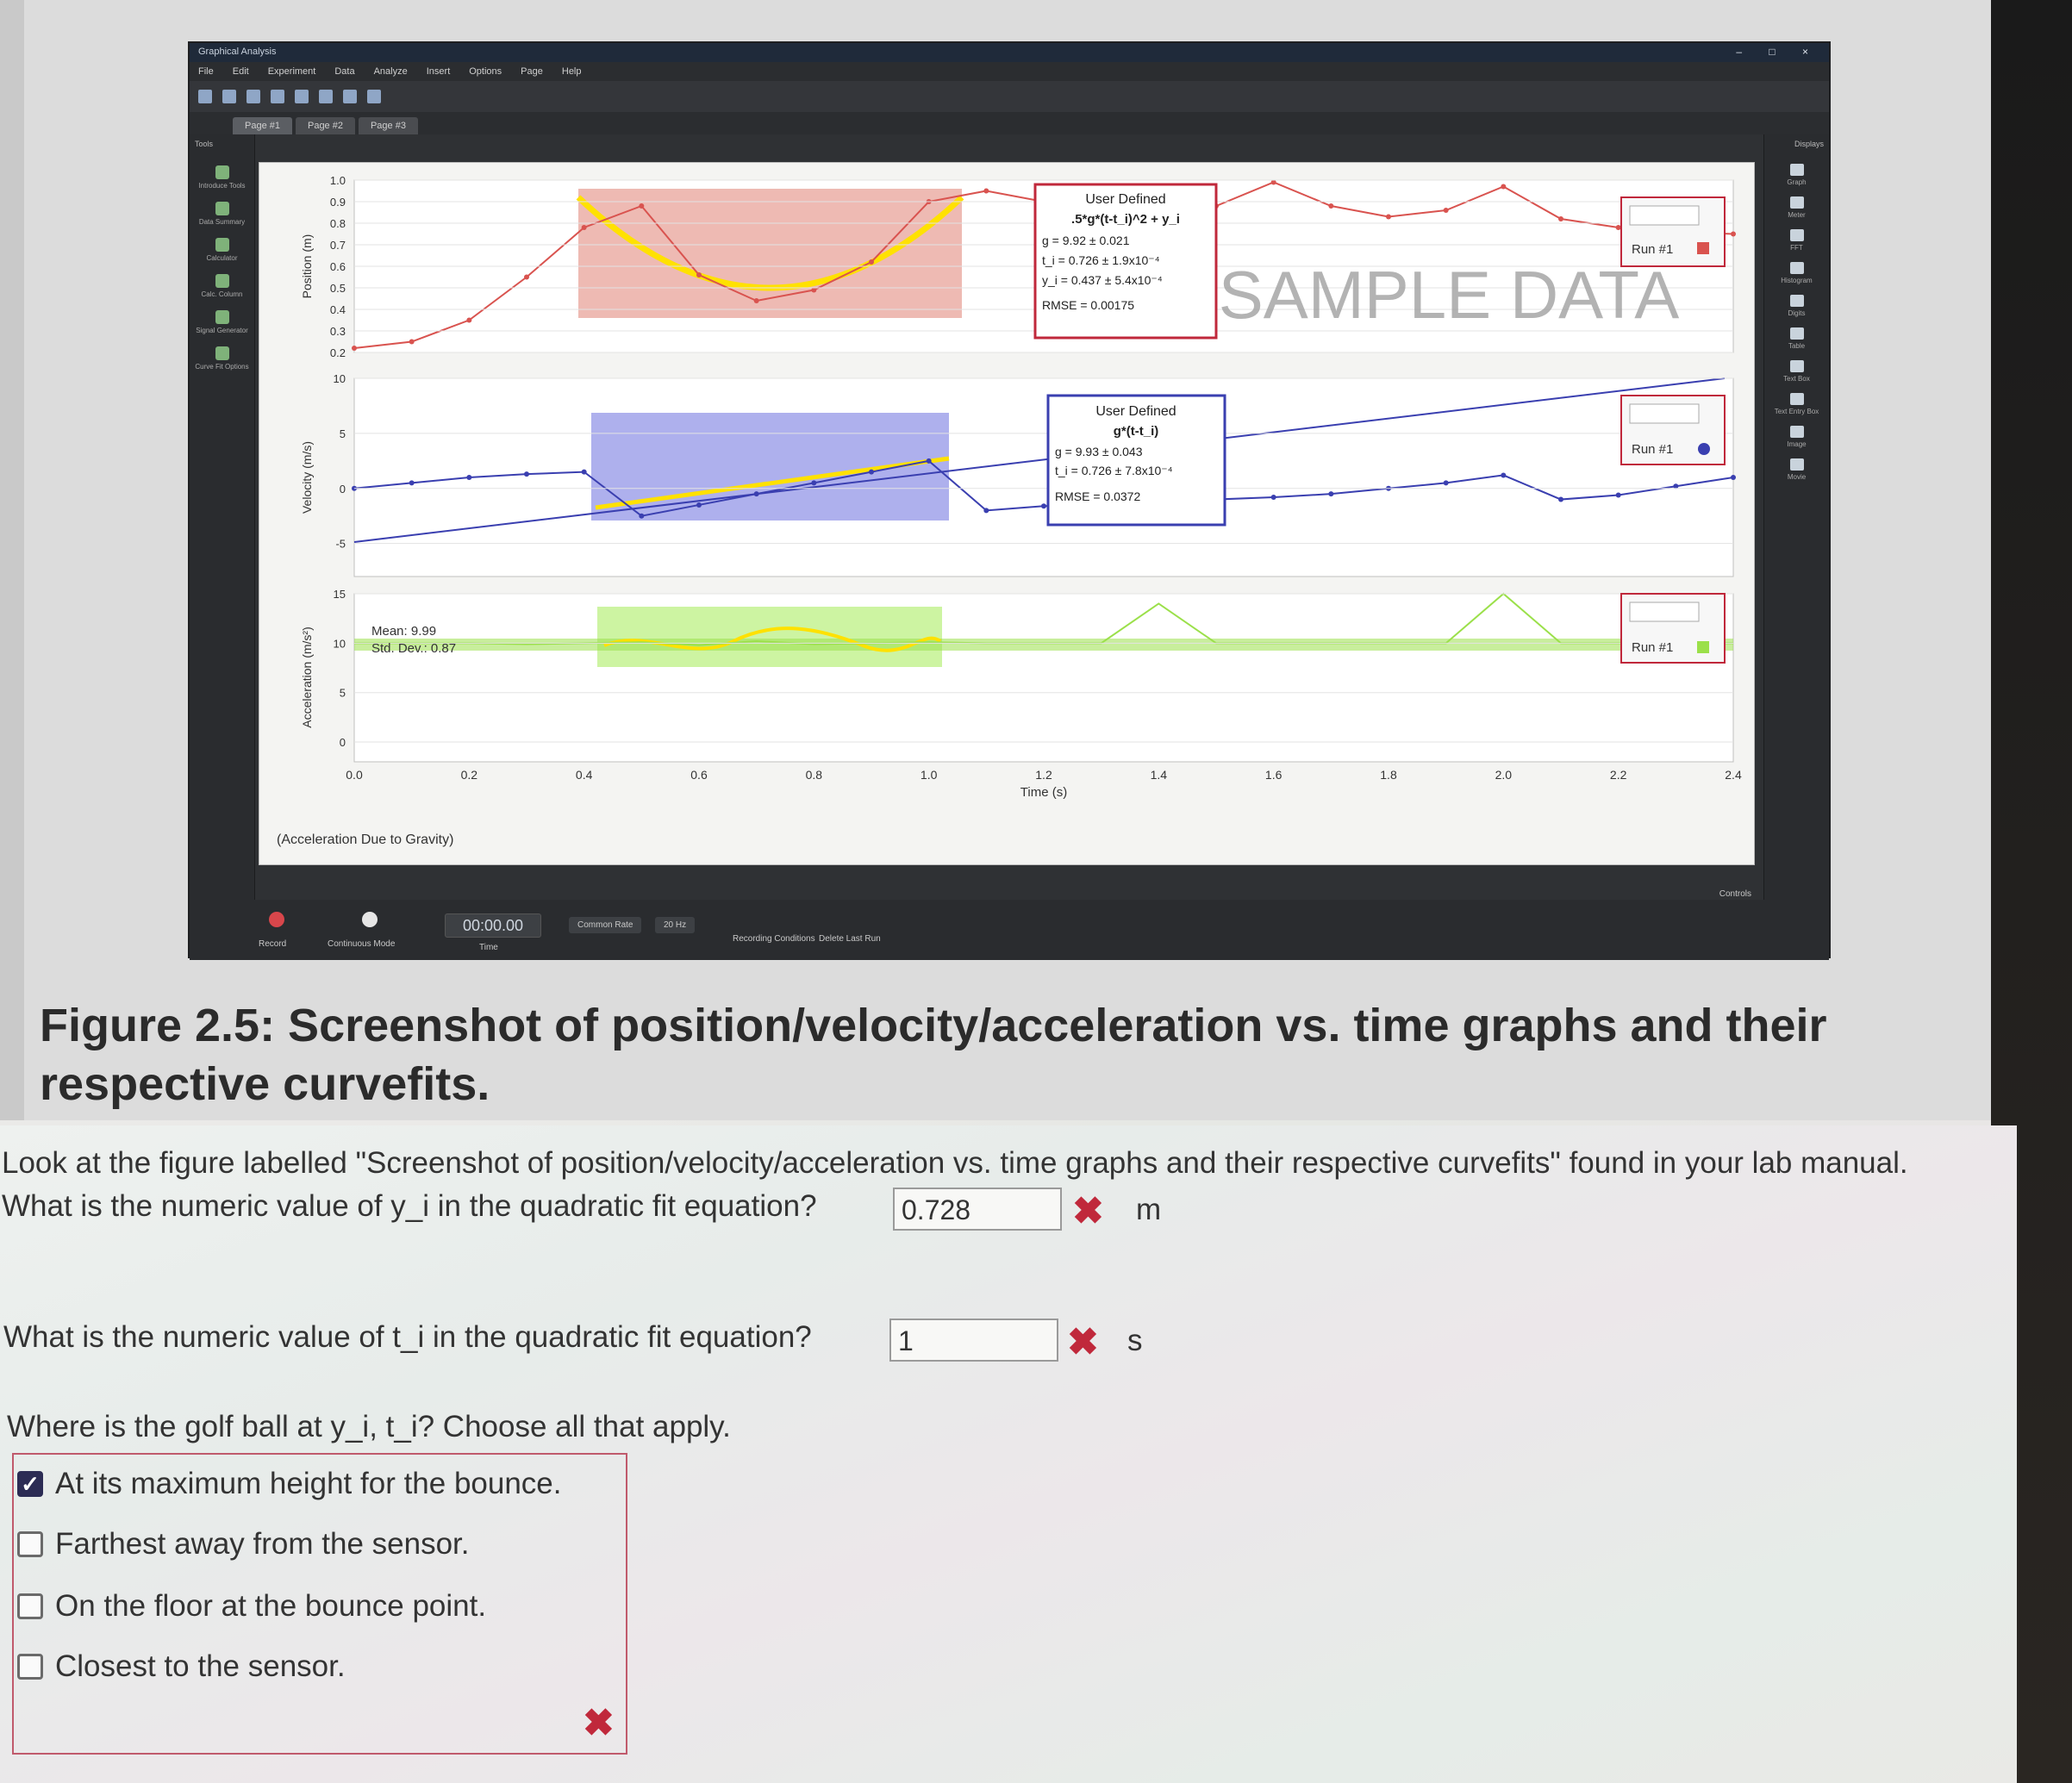 This screenshot has height=1783, width=2072. I want to click on open-icon, so click(205, 96).